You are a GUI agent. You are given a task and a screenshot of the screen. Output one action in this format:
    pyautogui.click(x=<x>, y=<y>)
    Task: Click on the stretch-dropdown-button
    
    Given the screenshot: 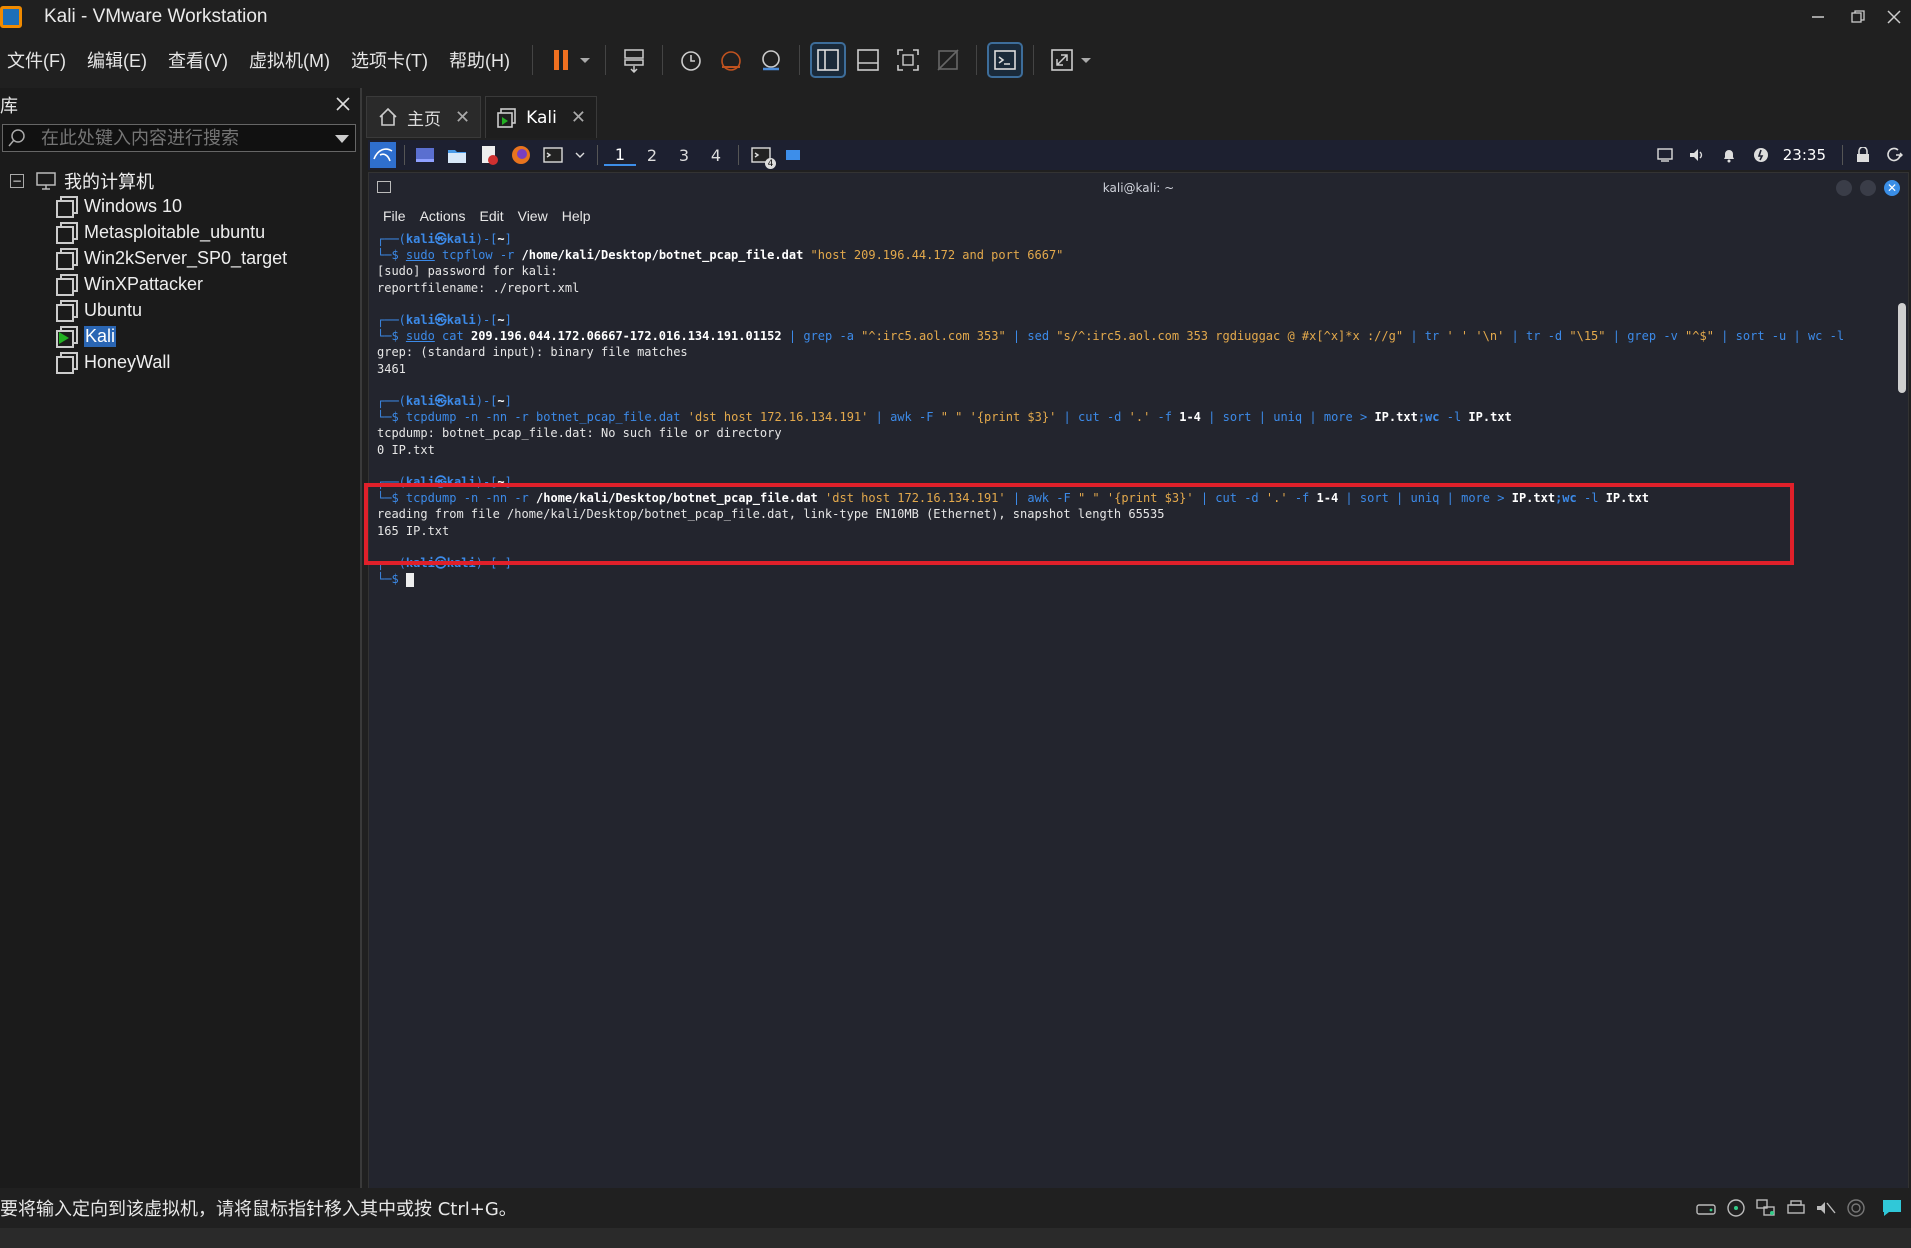 What is the action you would take?
    pyautogui.click(x=1086, y=60)
    